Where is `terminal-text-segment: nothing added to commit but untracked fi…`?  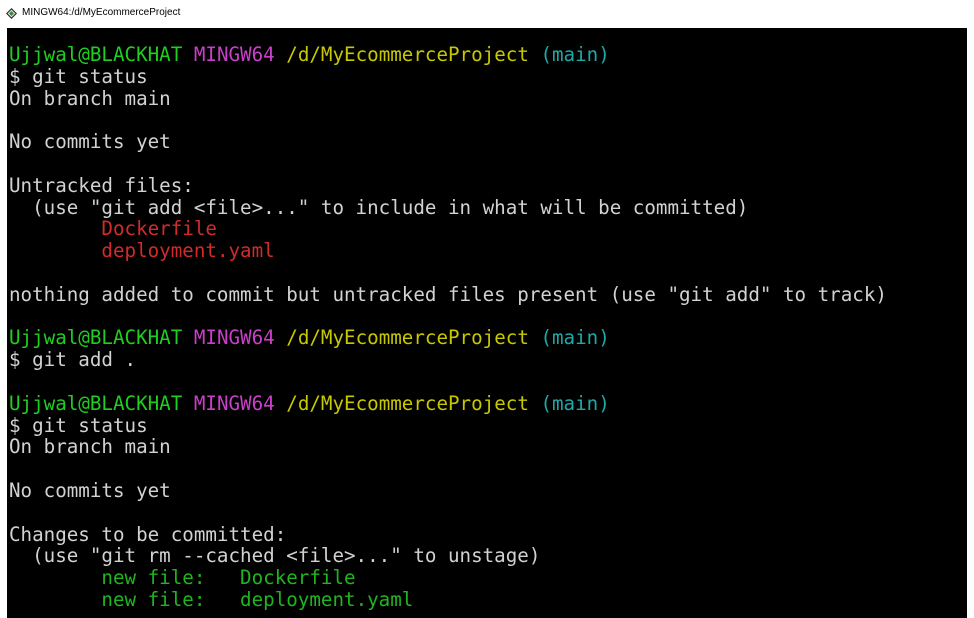
terminal-text-segment: nothing added to commit but untracked fi… is located at coordinates (448, 294).